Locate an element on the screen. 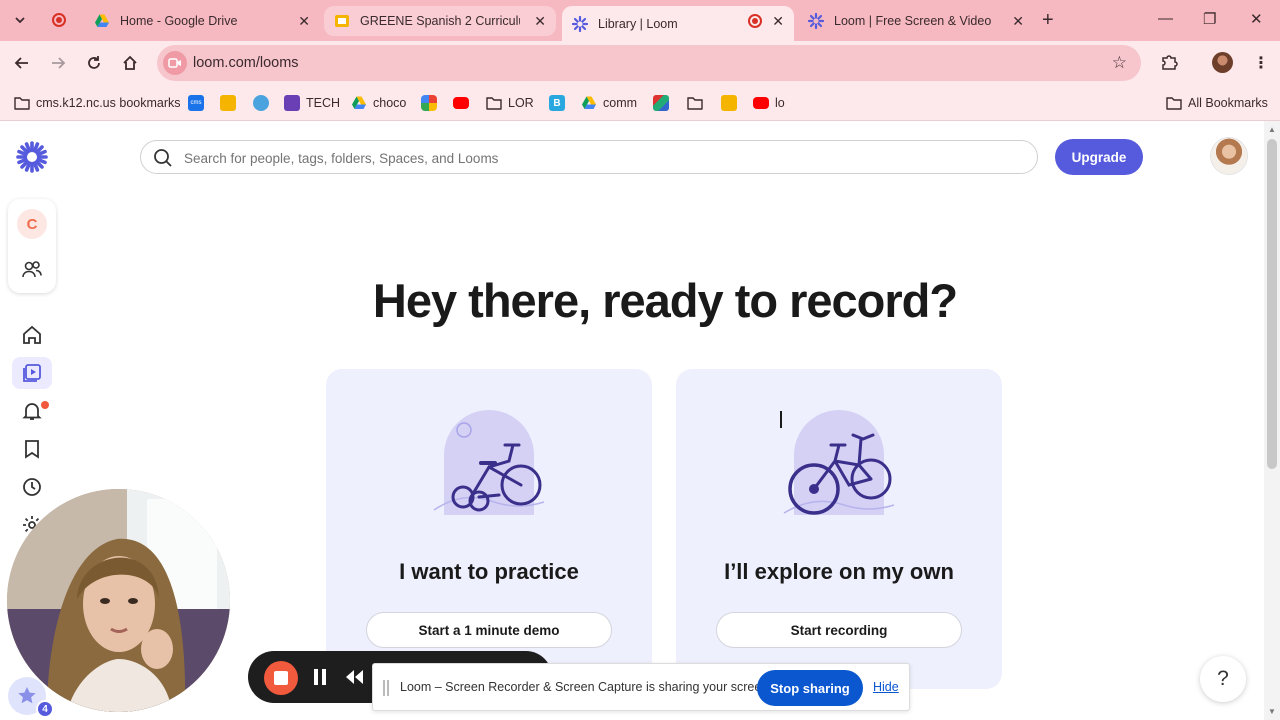  bookmark-label: TECH is located at coordinates (323, 103).